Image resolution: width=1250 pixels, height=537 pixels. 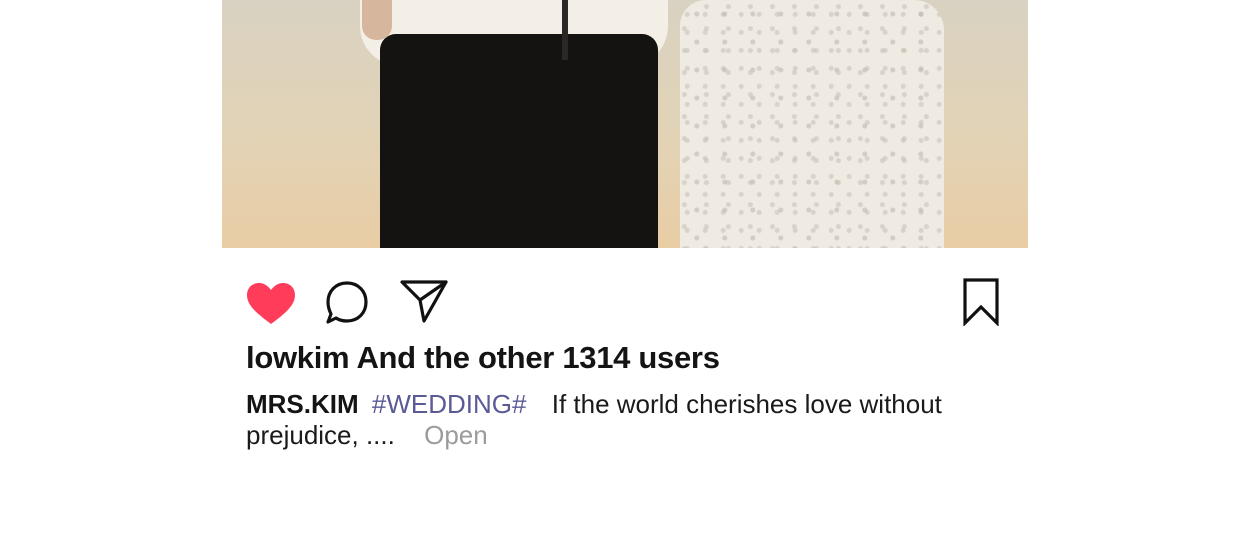 What do you see at coordinates (483, 358) in the screenshot?
I see `likes-count: lowkim And the other 1314 users` at bounding box center [483, 358].